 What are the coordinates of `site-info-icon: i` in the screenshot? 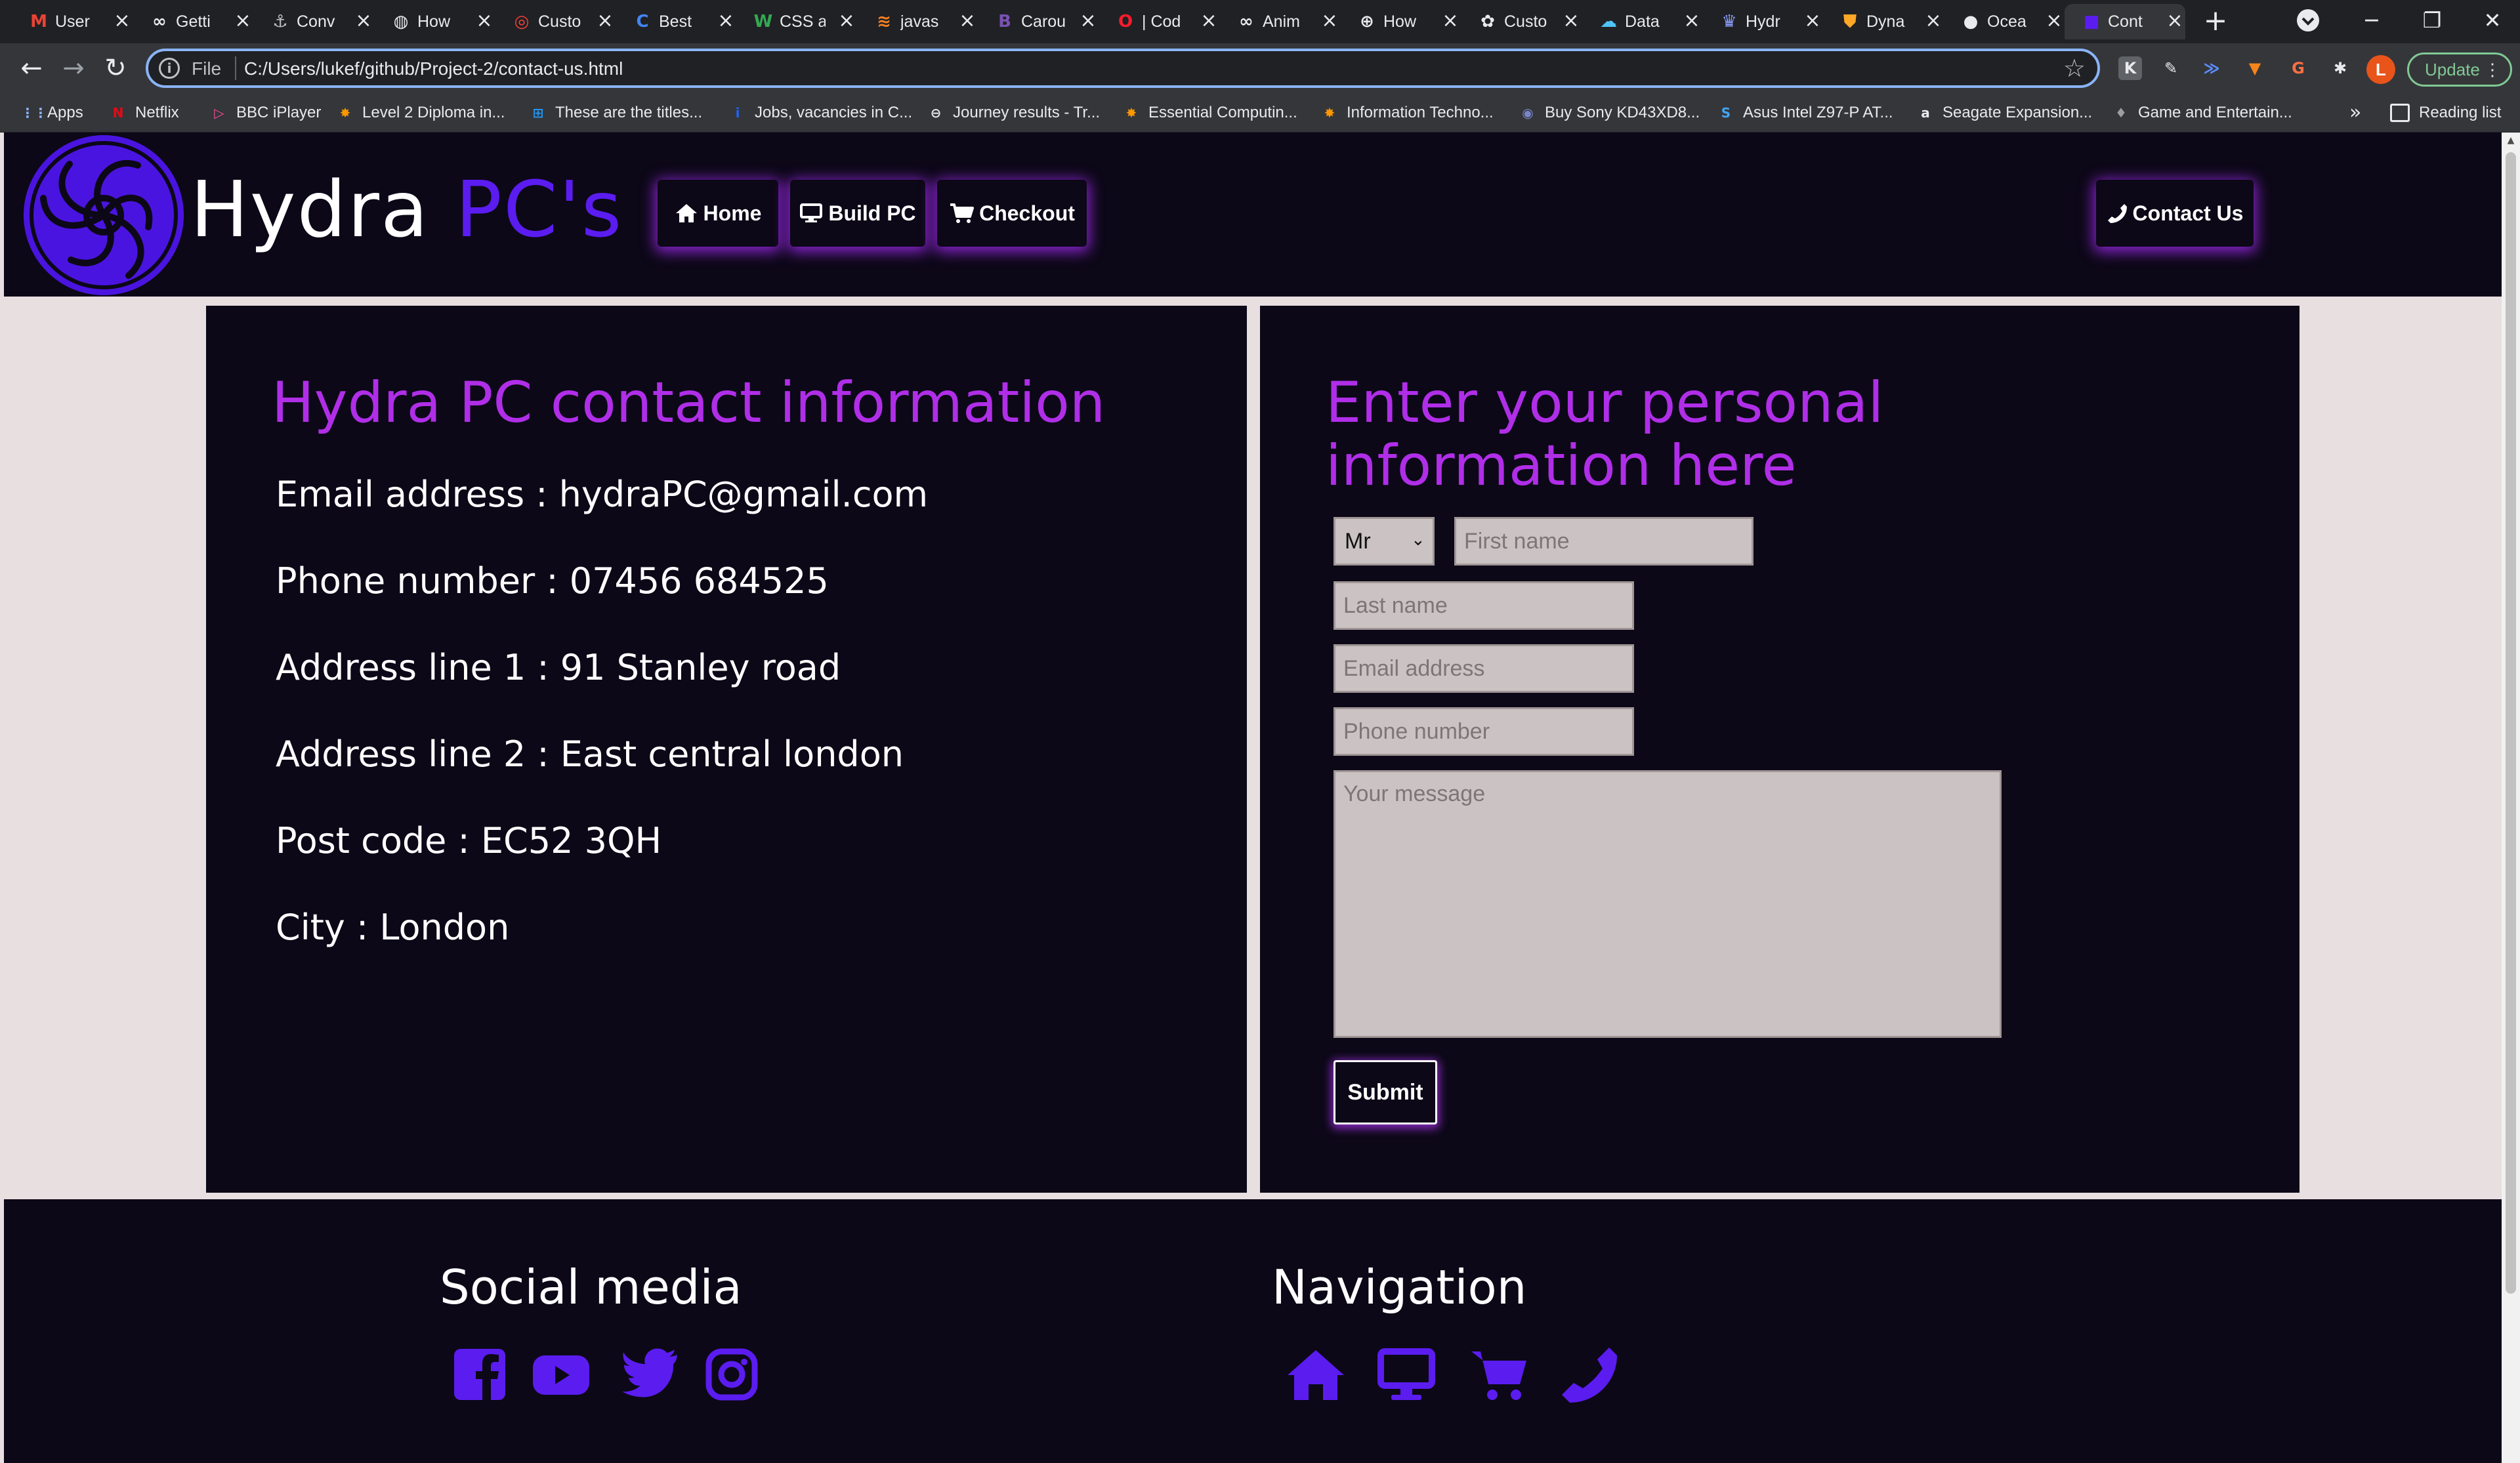 It's located at (169, 68).